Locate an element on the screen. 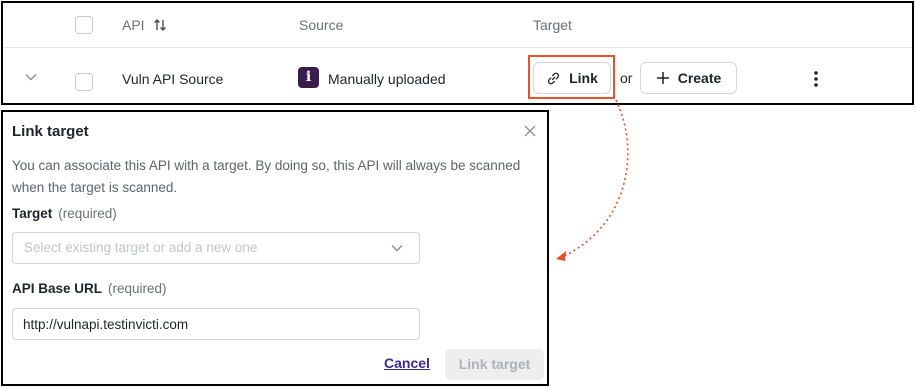  create-button: Create is located at coordinates (688, 78).